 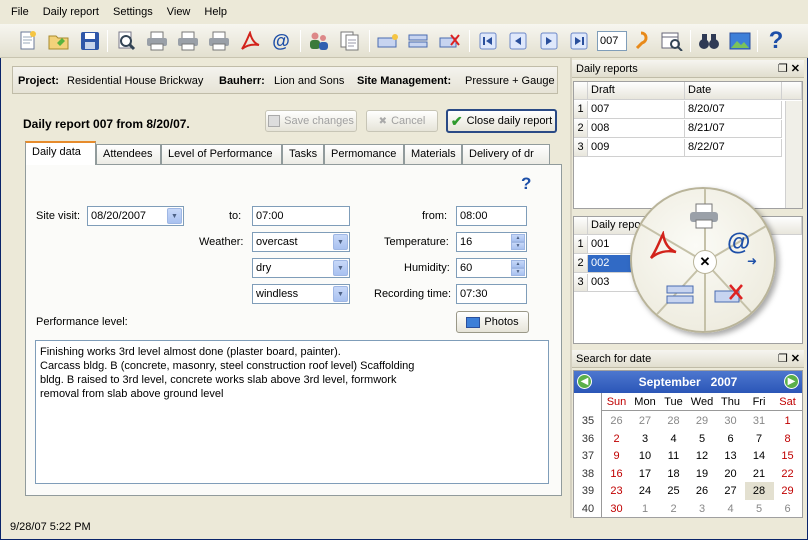 What do you see at coordinates (303, 154) in the screenshot?
I see `tab-tasks: Tasks` at bounding box center [303, 154].